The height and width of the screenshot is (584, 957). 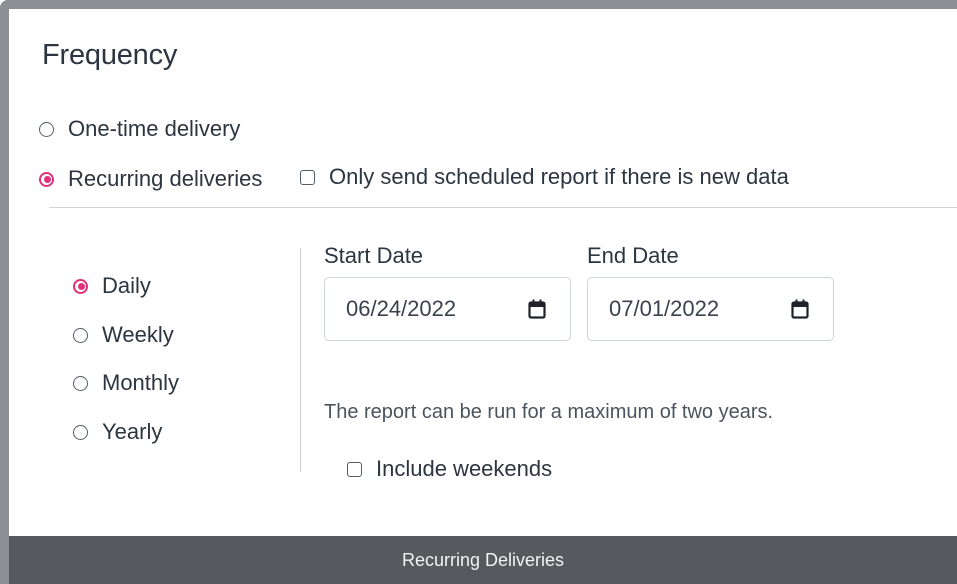 What do you see at coordinates (464, 468) in the screenshot?
I see `checkbox-label: Include weekends` at bounding box center [464, 468].